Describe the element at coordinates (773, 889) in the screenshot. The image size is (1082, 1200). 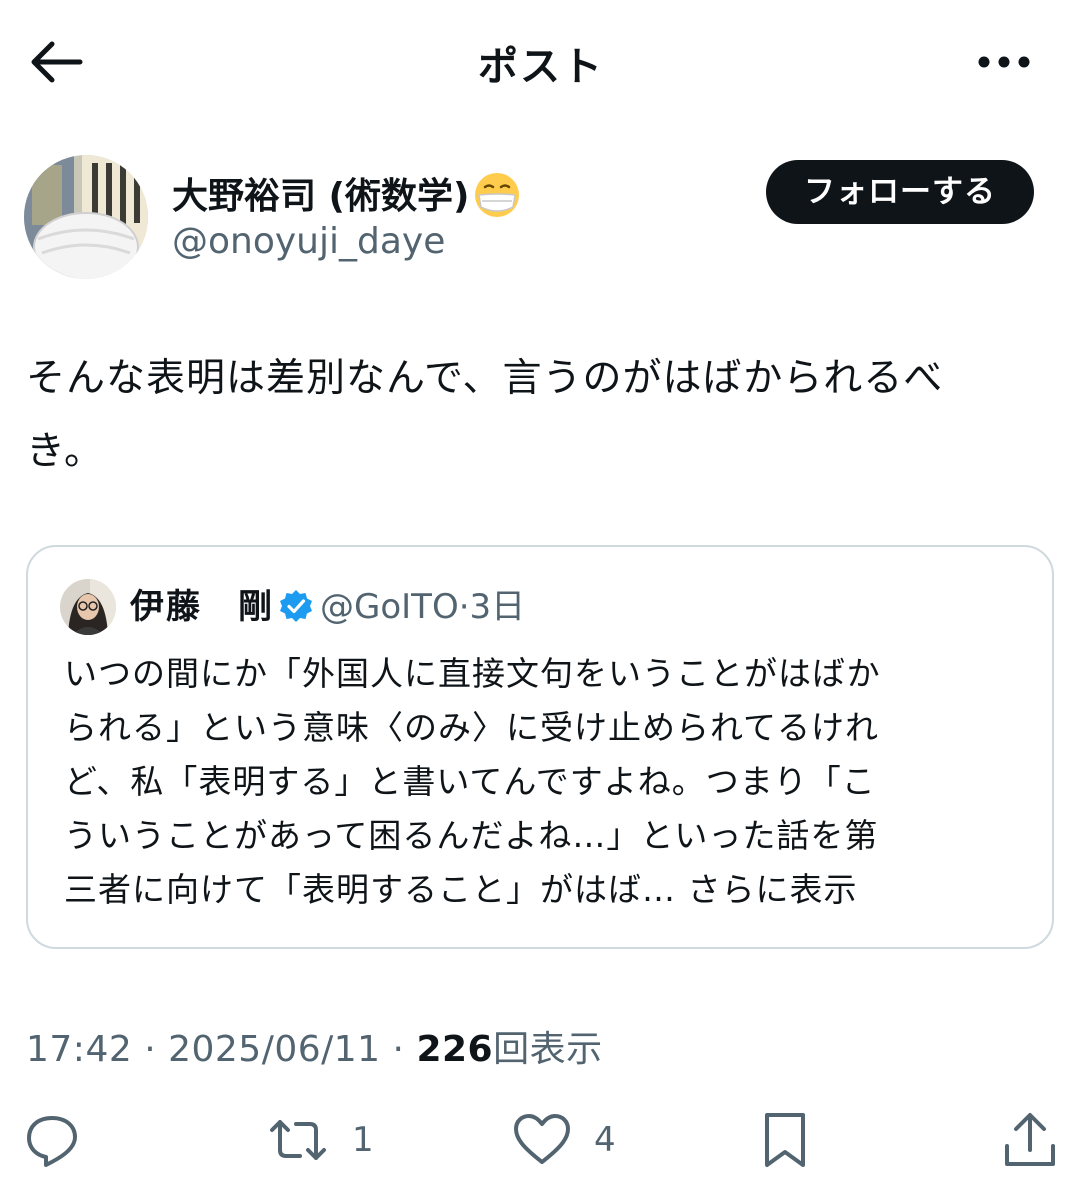
I see `show-more-link: さらに表示` at that location.